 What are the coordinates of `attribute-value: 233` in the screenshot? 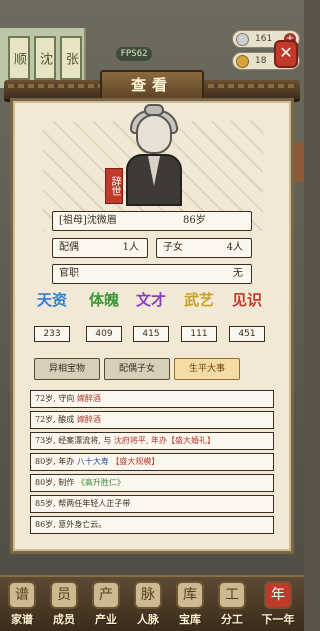 It's located at (52, 334).